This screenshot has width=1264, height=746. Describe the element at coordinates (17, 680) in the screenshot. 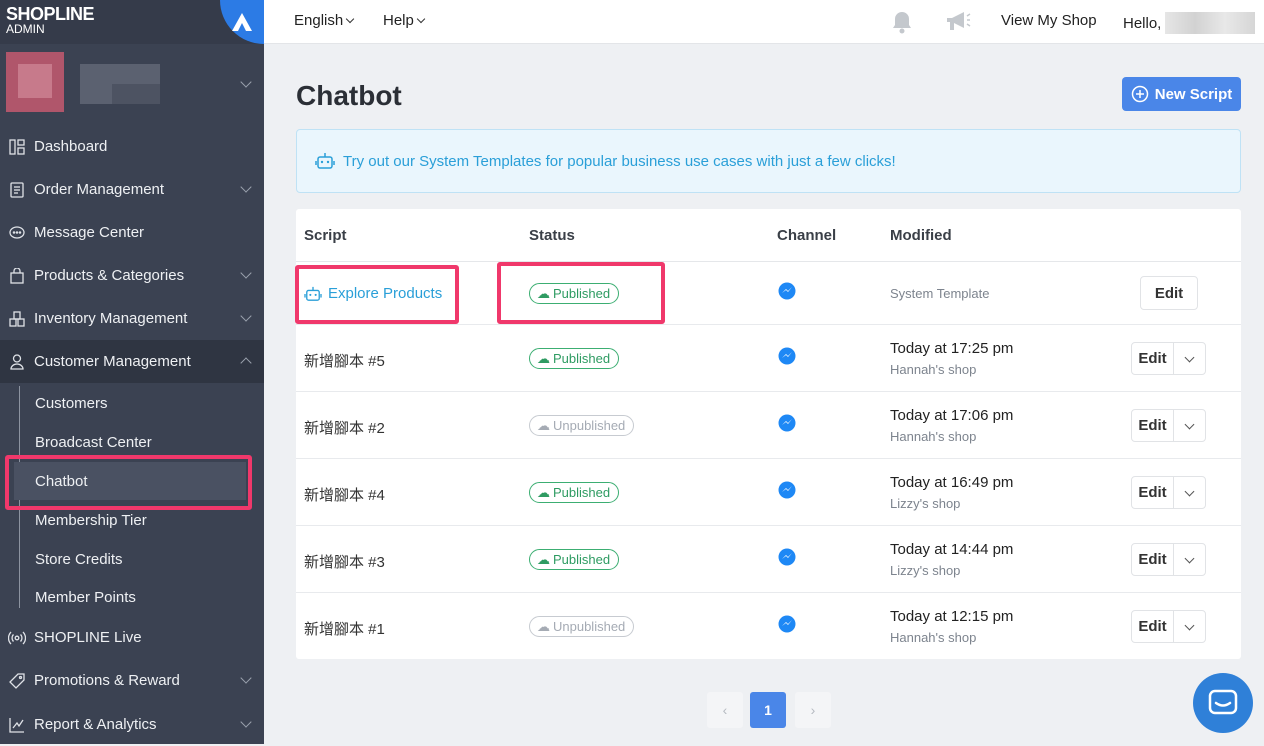

I see `tag-icon` at that location.